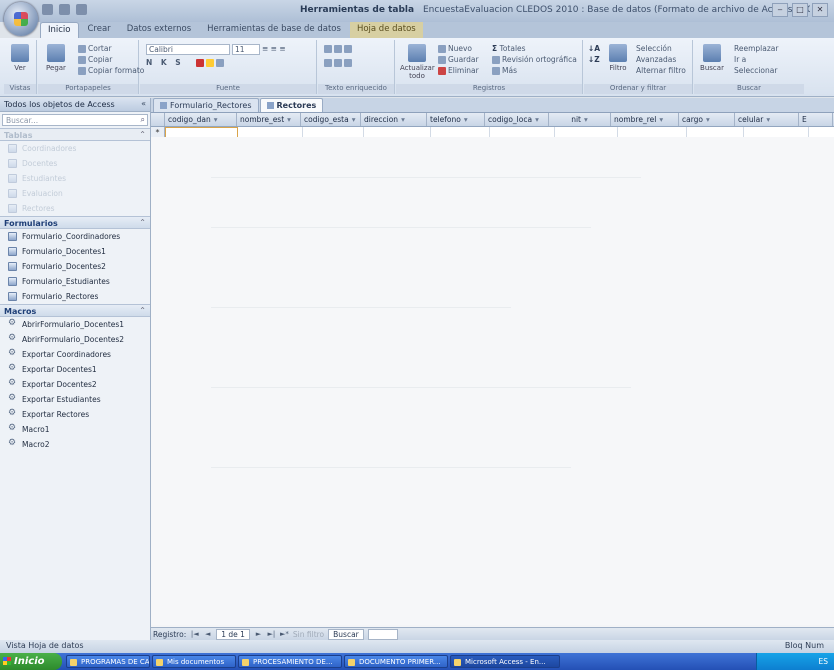 The height and width of the screenshot is (670, 834). Describe the element at coordinates (780, 10) in the screenshot. I see `minimize-button: ‒` at that location.